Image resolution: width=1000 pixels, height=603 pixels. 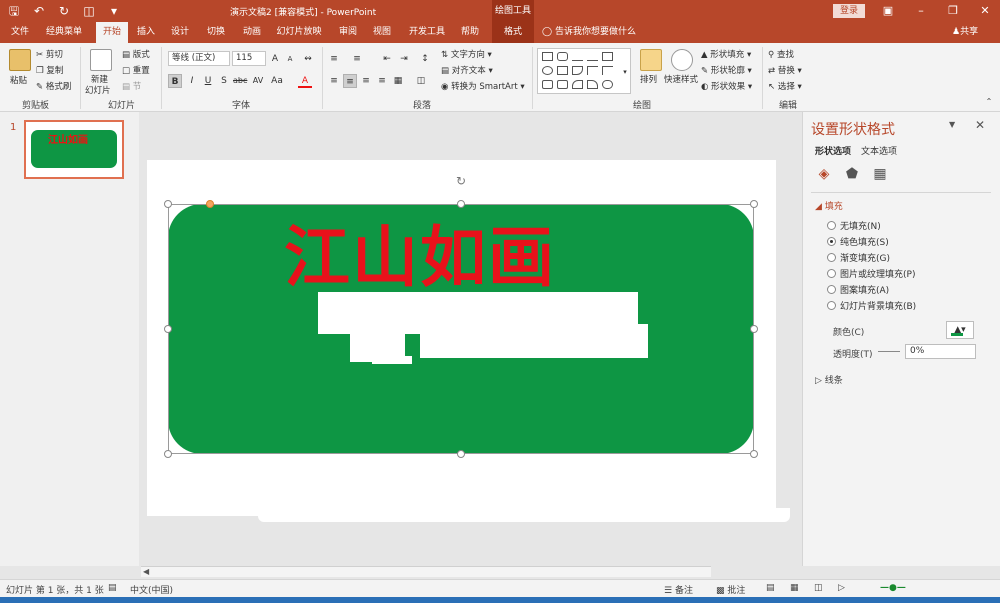 I want to click on normal-view-icon: ▤, so click(x=770, y=588).